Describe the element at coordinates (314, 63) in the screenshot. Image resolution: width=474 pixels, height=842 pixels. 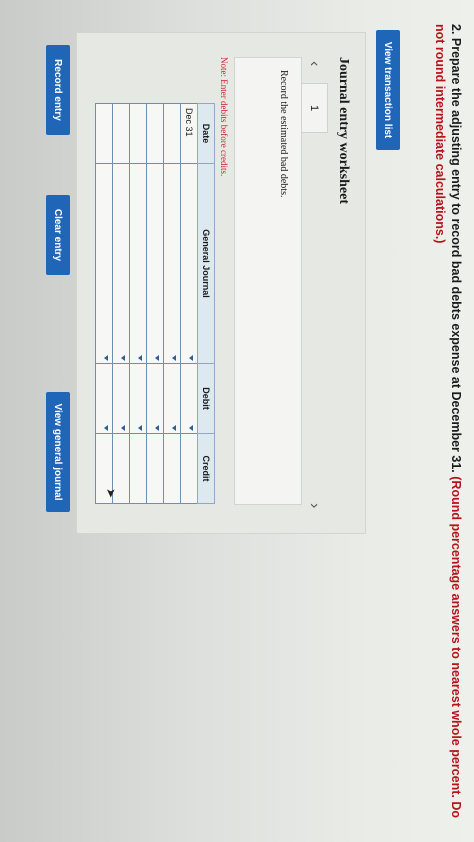
I see `chevron-left-icon: ‹` at that location.